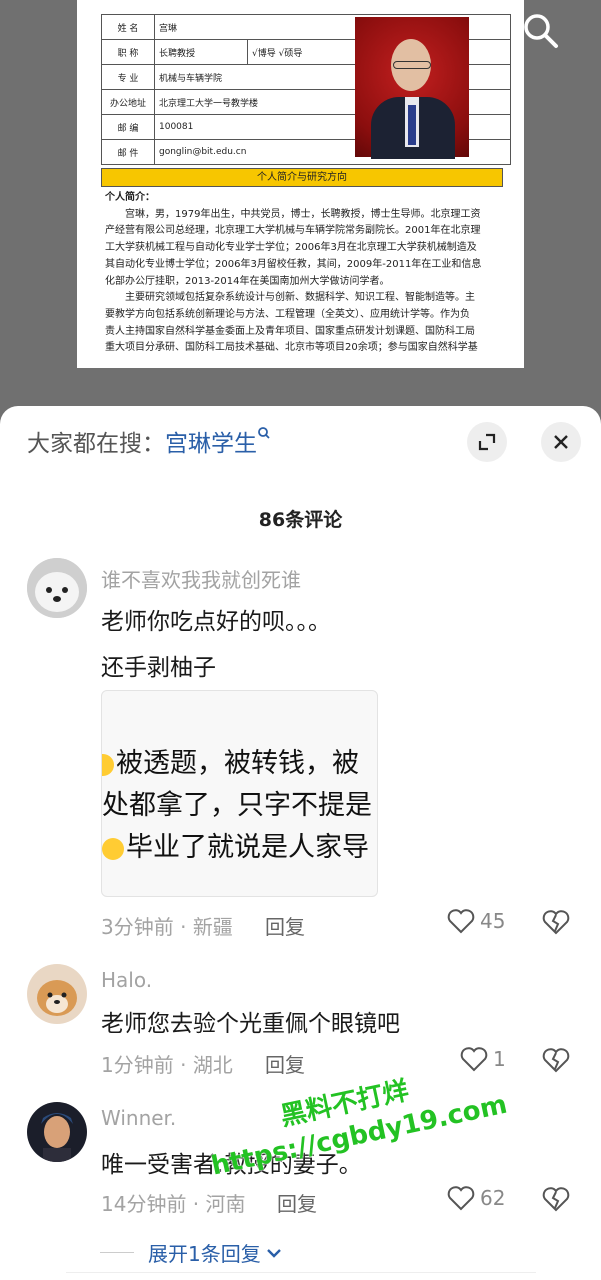 This screenshot has height=1280, width=601. What do you see at coordinates (493, 1198) in the screenshot?
I see `like-count: 62` at bounding box center [493, 1198].